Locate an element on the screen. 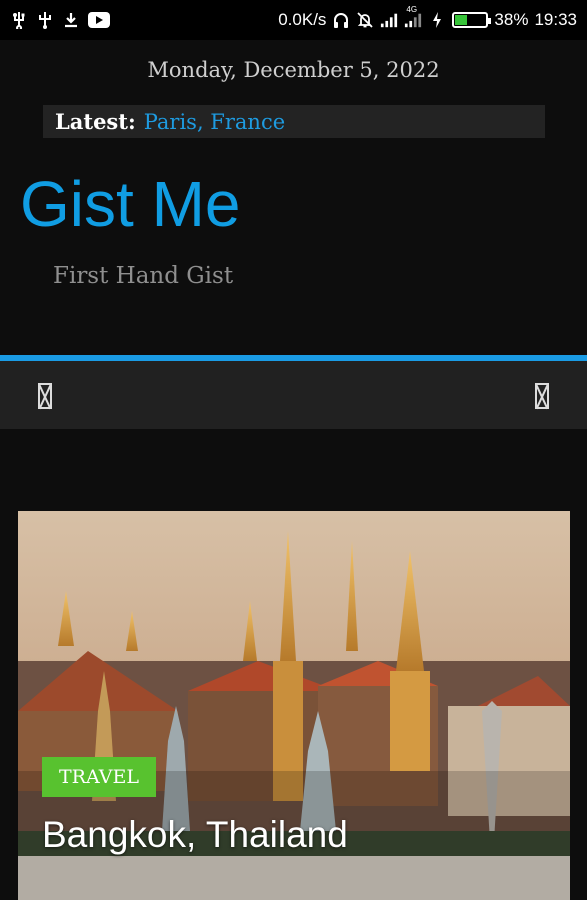  network-type: 4G is located at coordinates (412, 9).